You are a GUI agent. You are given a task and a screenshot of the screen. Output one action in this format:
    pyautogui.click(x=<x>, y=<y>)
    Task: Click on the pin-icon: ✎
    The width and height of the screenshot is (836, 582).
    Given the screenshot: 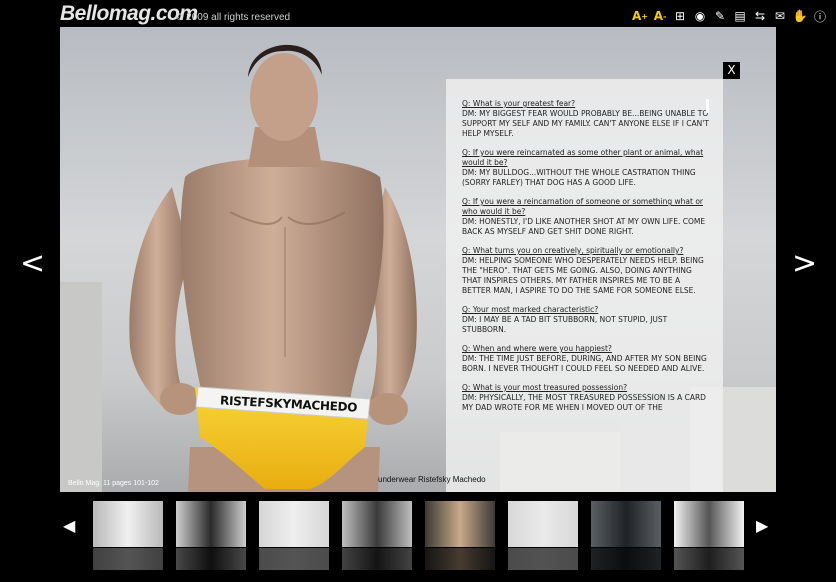 What is the action you would take?
    pyautogui.click(x=720, y=16)
    